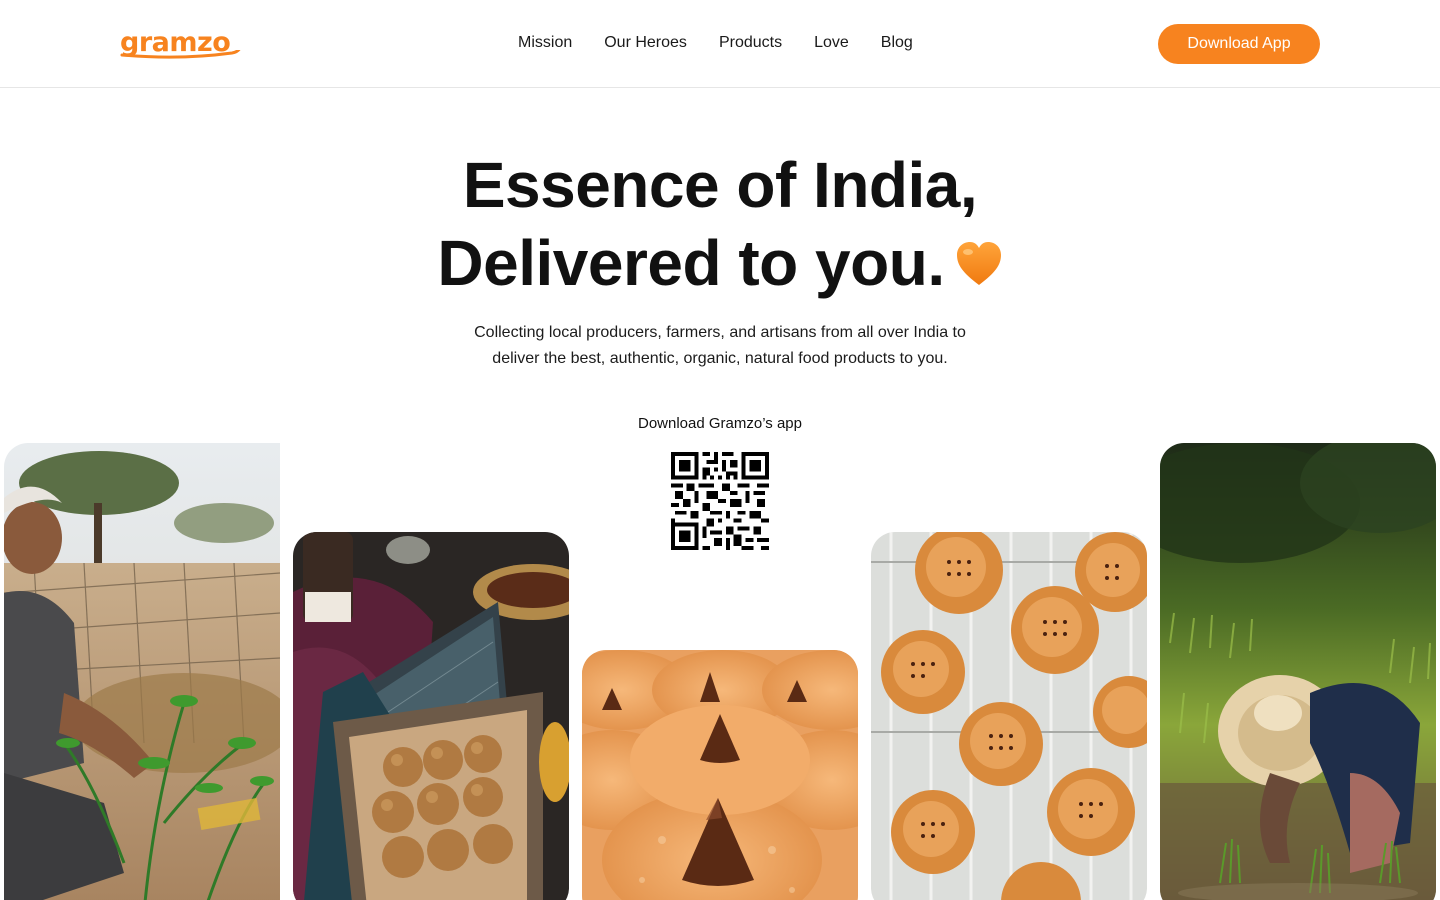 The width and height of the screenshot is (1440, 900). I want to click on main-nav: Mission Our Heroes Products Love Blog, so click(715, 43).